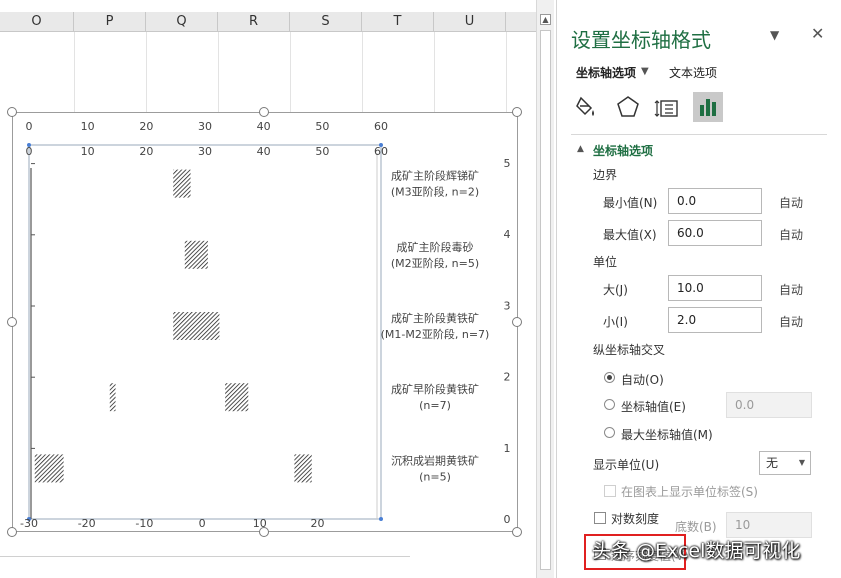  Describe the element at coordinates (29, 523) in the screenshot. I see `bottom-axis-tick-label: -30` at that location.